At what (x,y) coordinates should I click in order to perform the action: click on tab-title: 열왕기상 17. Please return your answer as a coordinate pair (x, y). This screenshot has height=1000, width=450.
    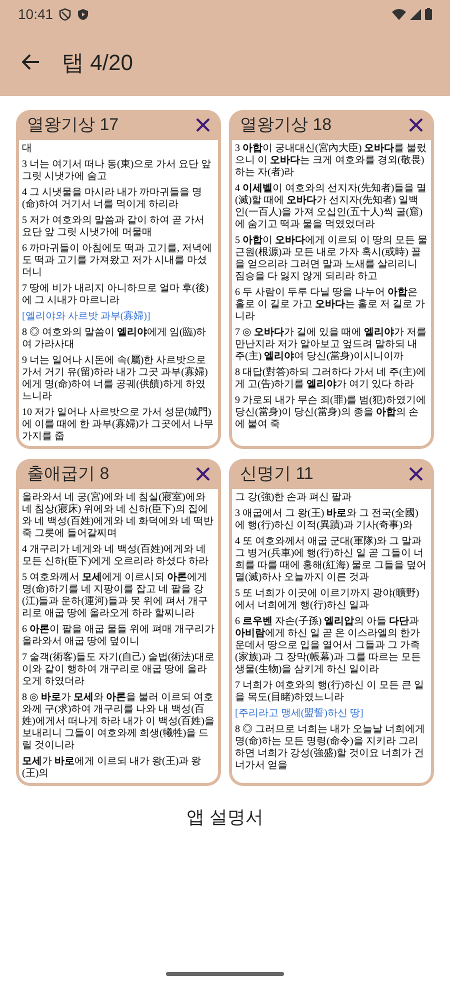
    Looking at the image, I should click on (73, 125).